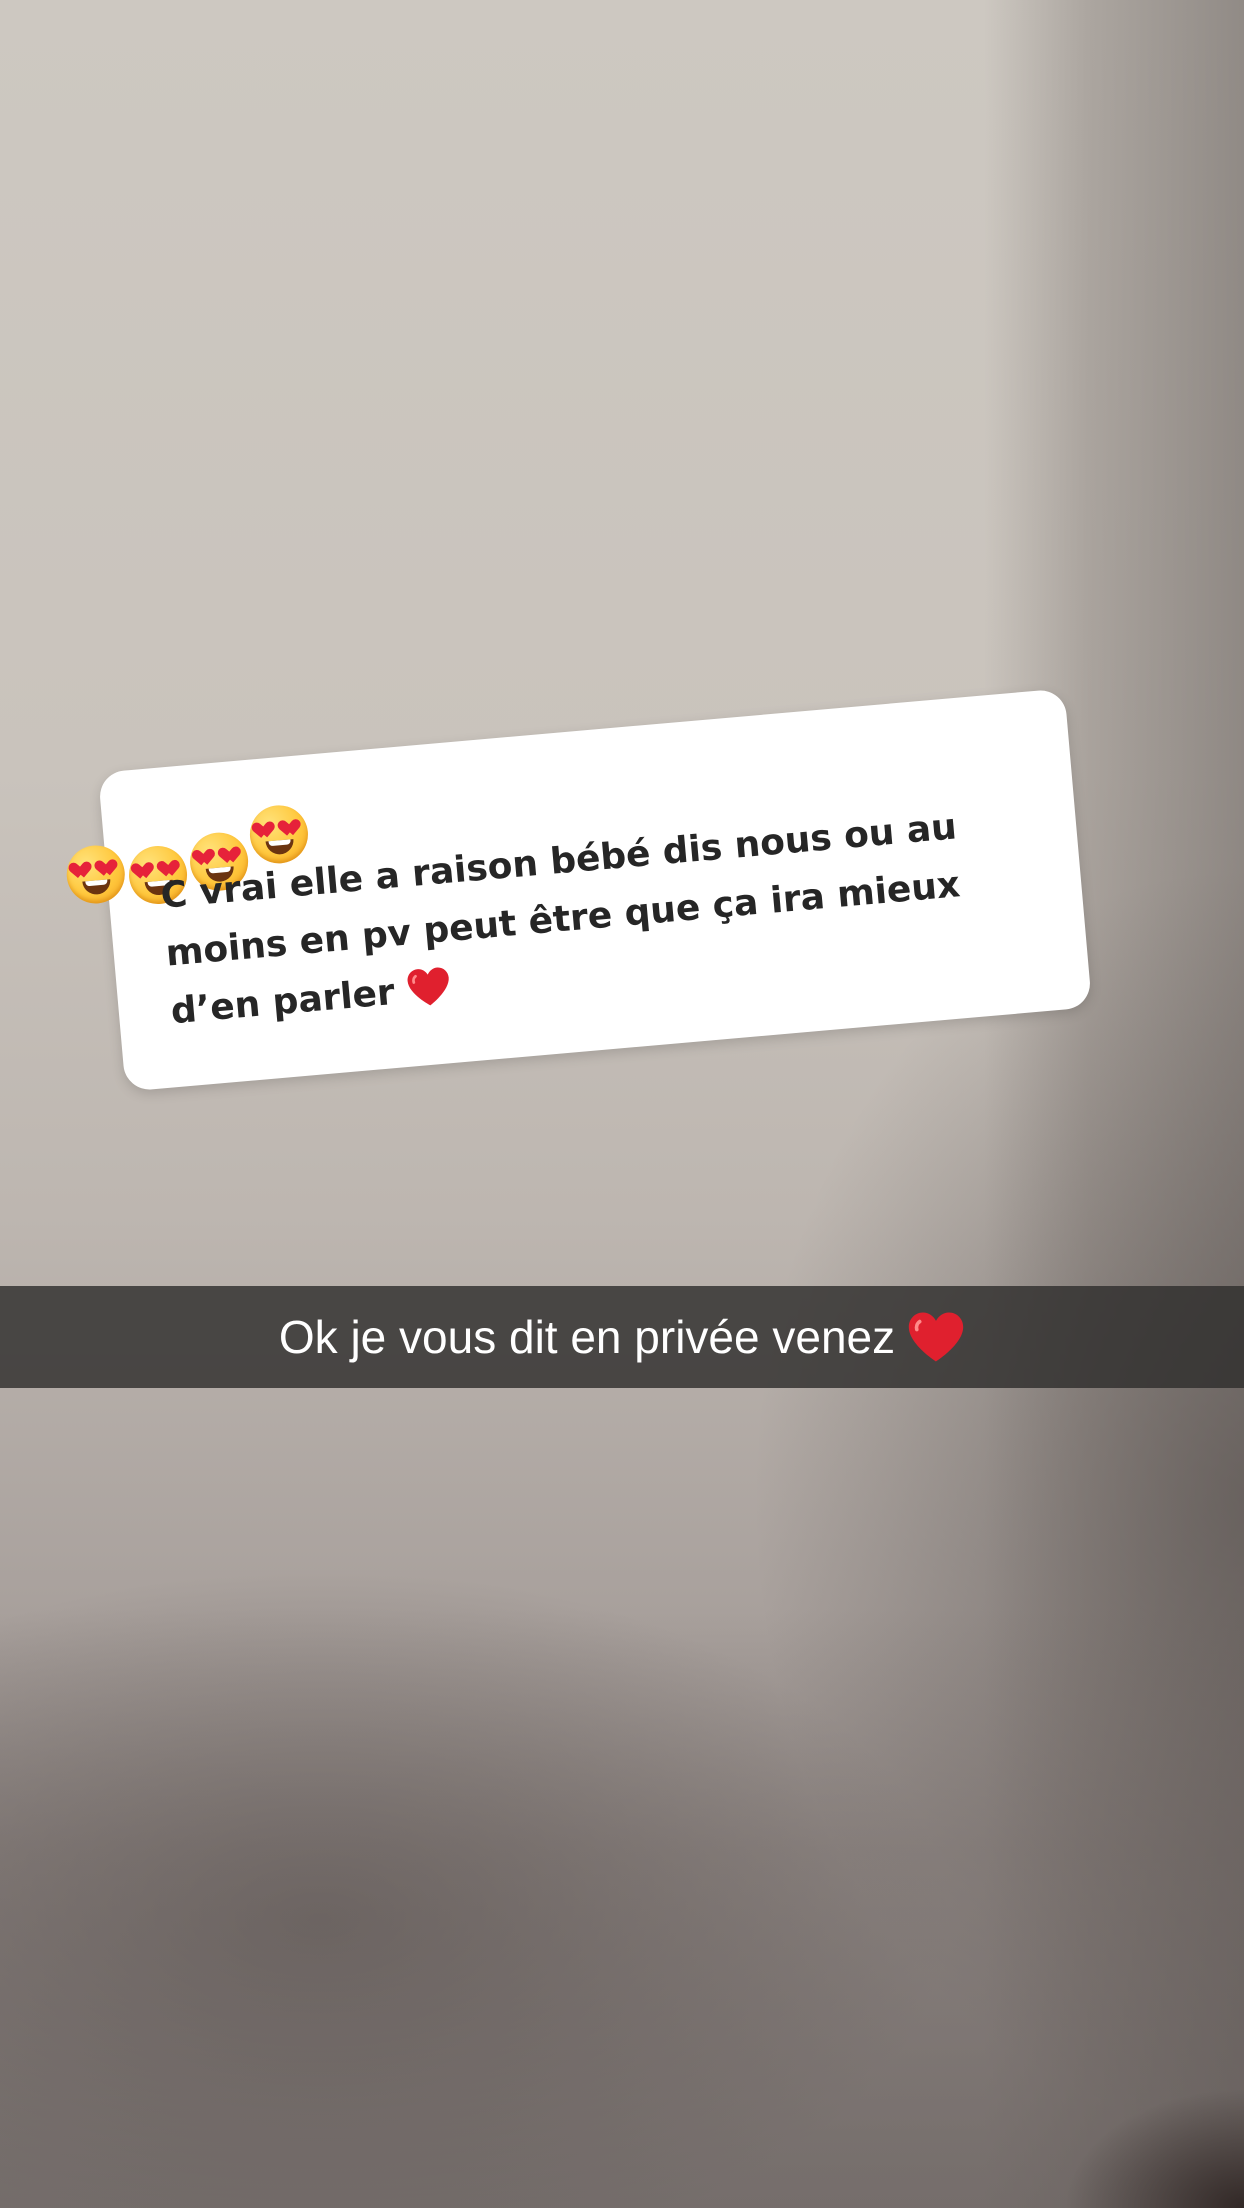  I want to click on caption: Ok je vous dit en privée venez, so click(622, 1337).